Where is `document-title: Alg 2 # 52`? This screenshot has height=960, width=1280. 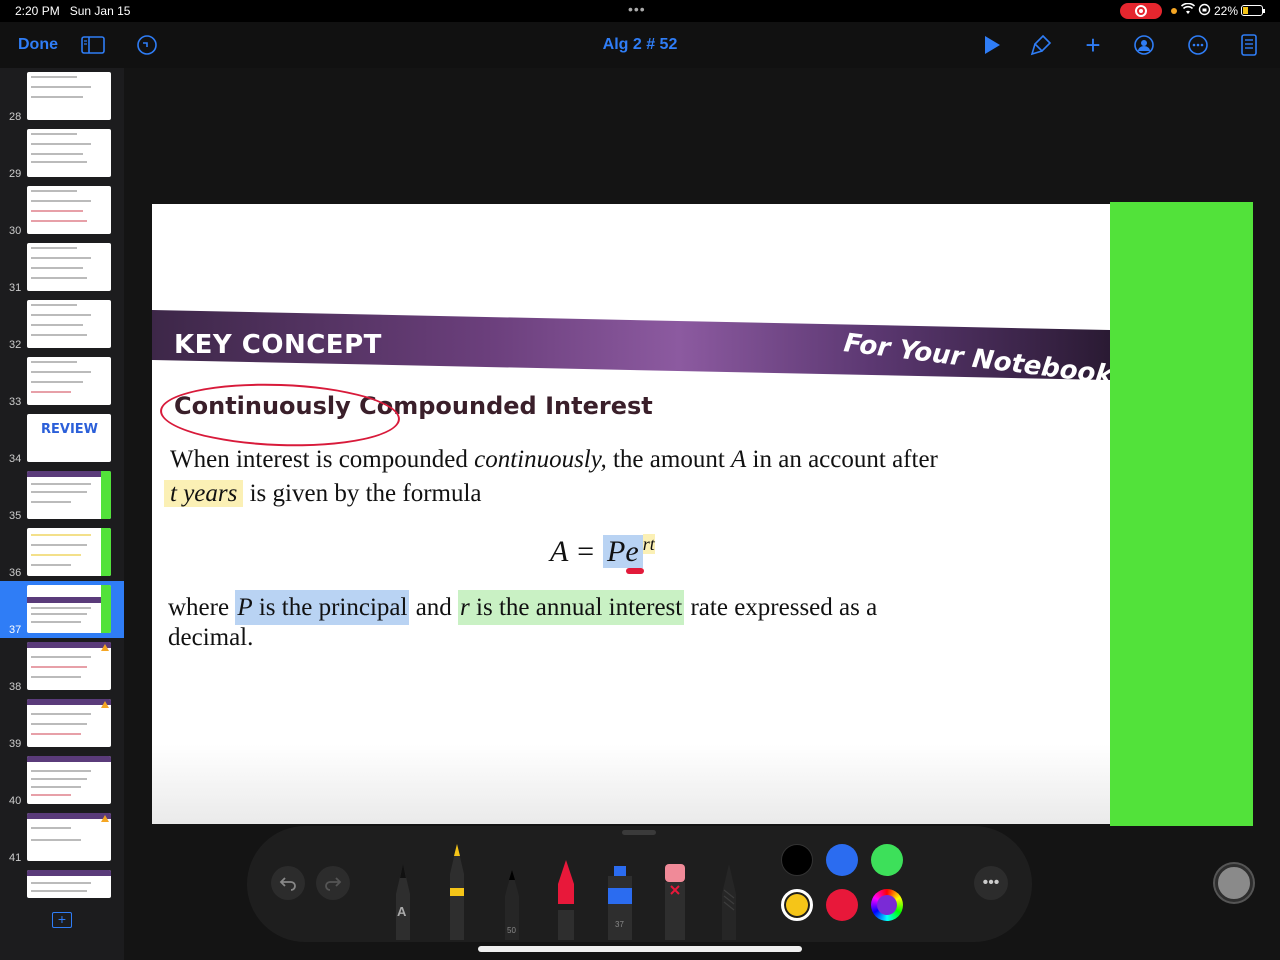 document-title: Alg 2 # 52 is located at coordinates (640, 45).